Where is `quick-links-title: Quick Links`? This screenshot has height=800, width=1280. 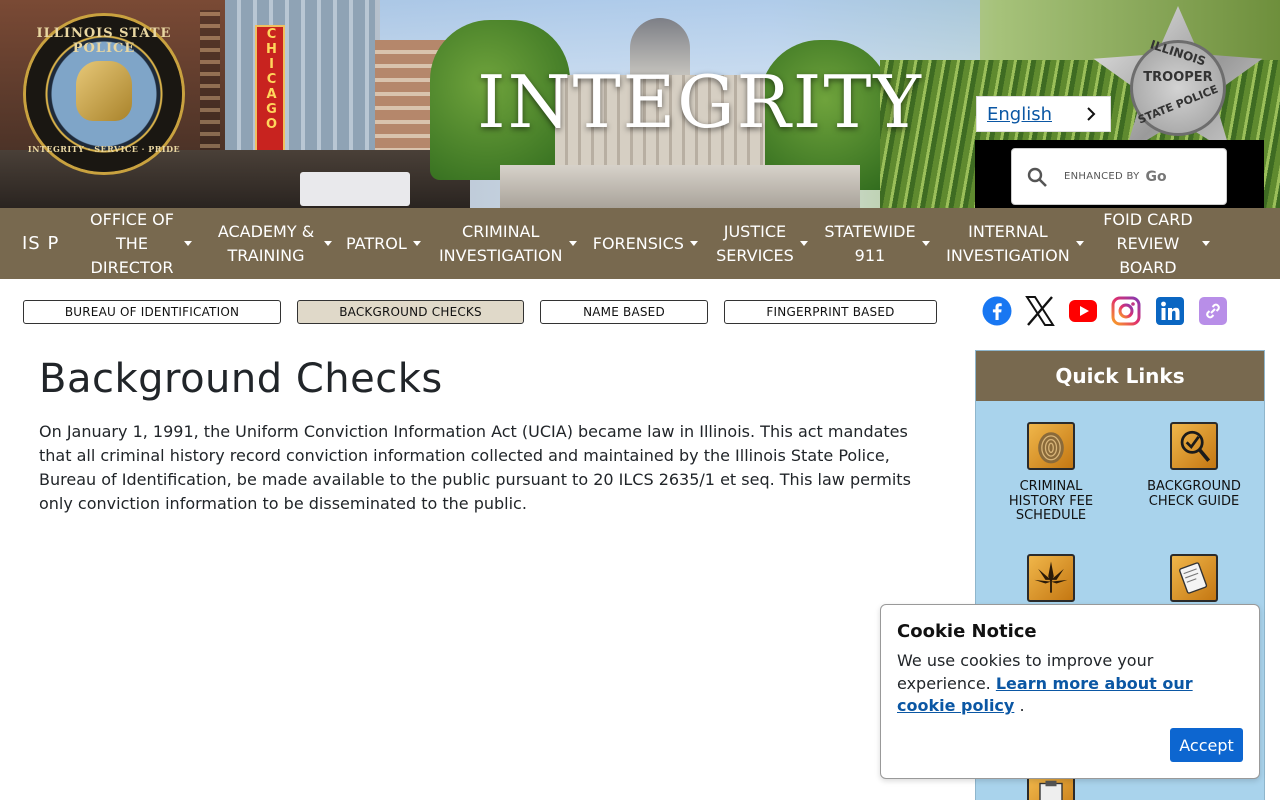
quick-links-title: Quick Links is located at coordinates (1120, 376).